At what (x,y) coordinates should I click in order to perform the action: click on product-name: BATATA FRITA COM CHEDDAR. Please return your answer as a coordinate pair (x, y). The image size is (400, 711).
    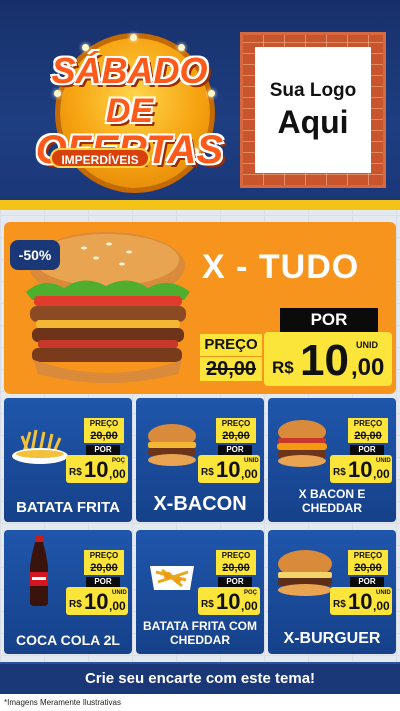
    Looking at the image, I should click on (200, 633).